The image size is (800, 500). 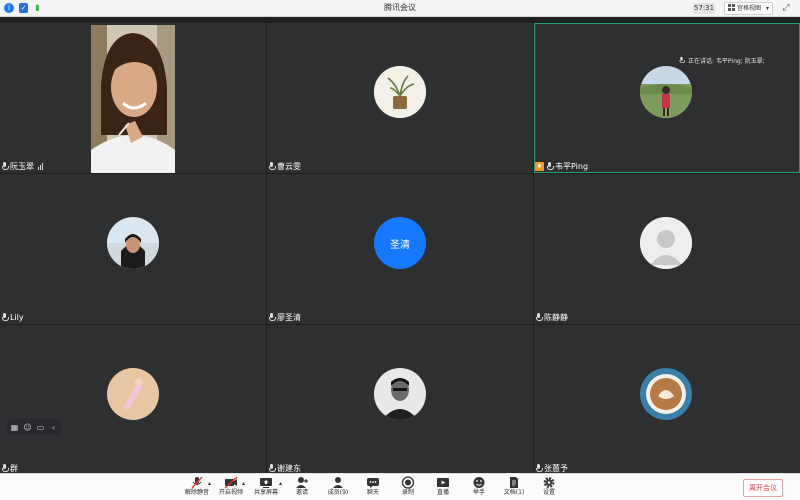 I want to click on sand-image, so click(x=133, y=394).